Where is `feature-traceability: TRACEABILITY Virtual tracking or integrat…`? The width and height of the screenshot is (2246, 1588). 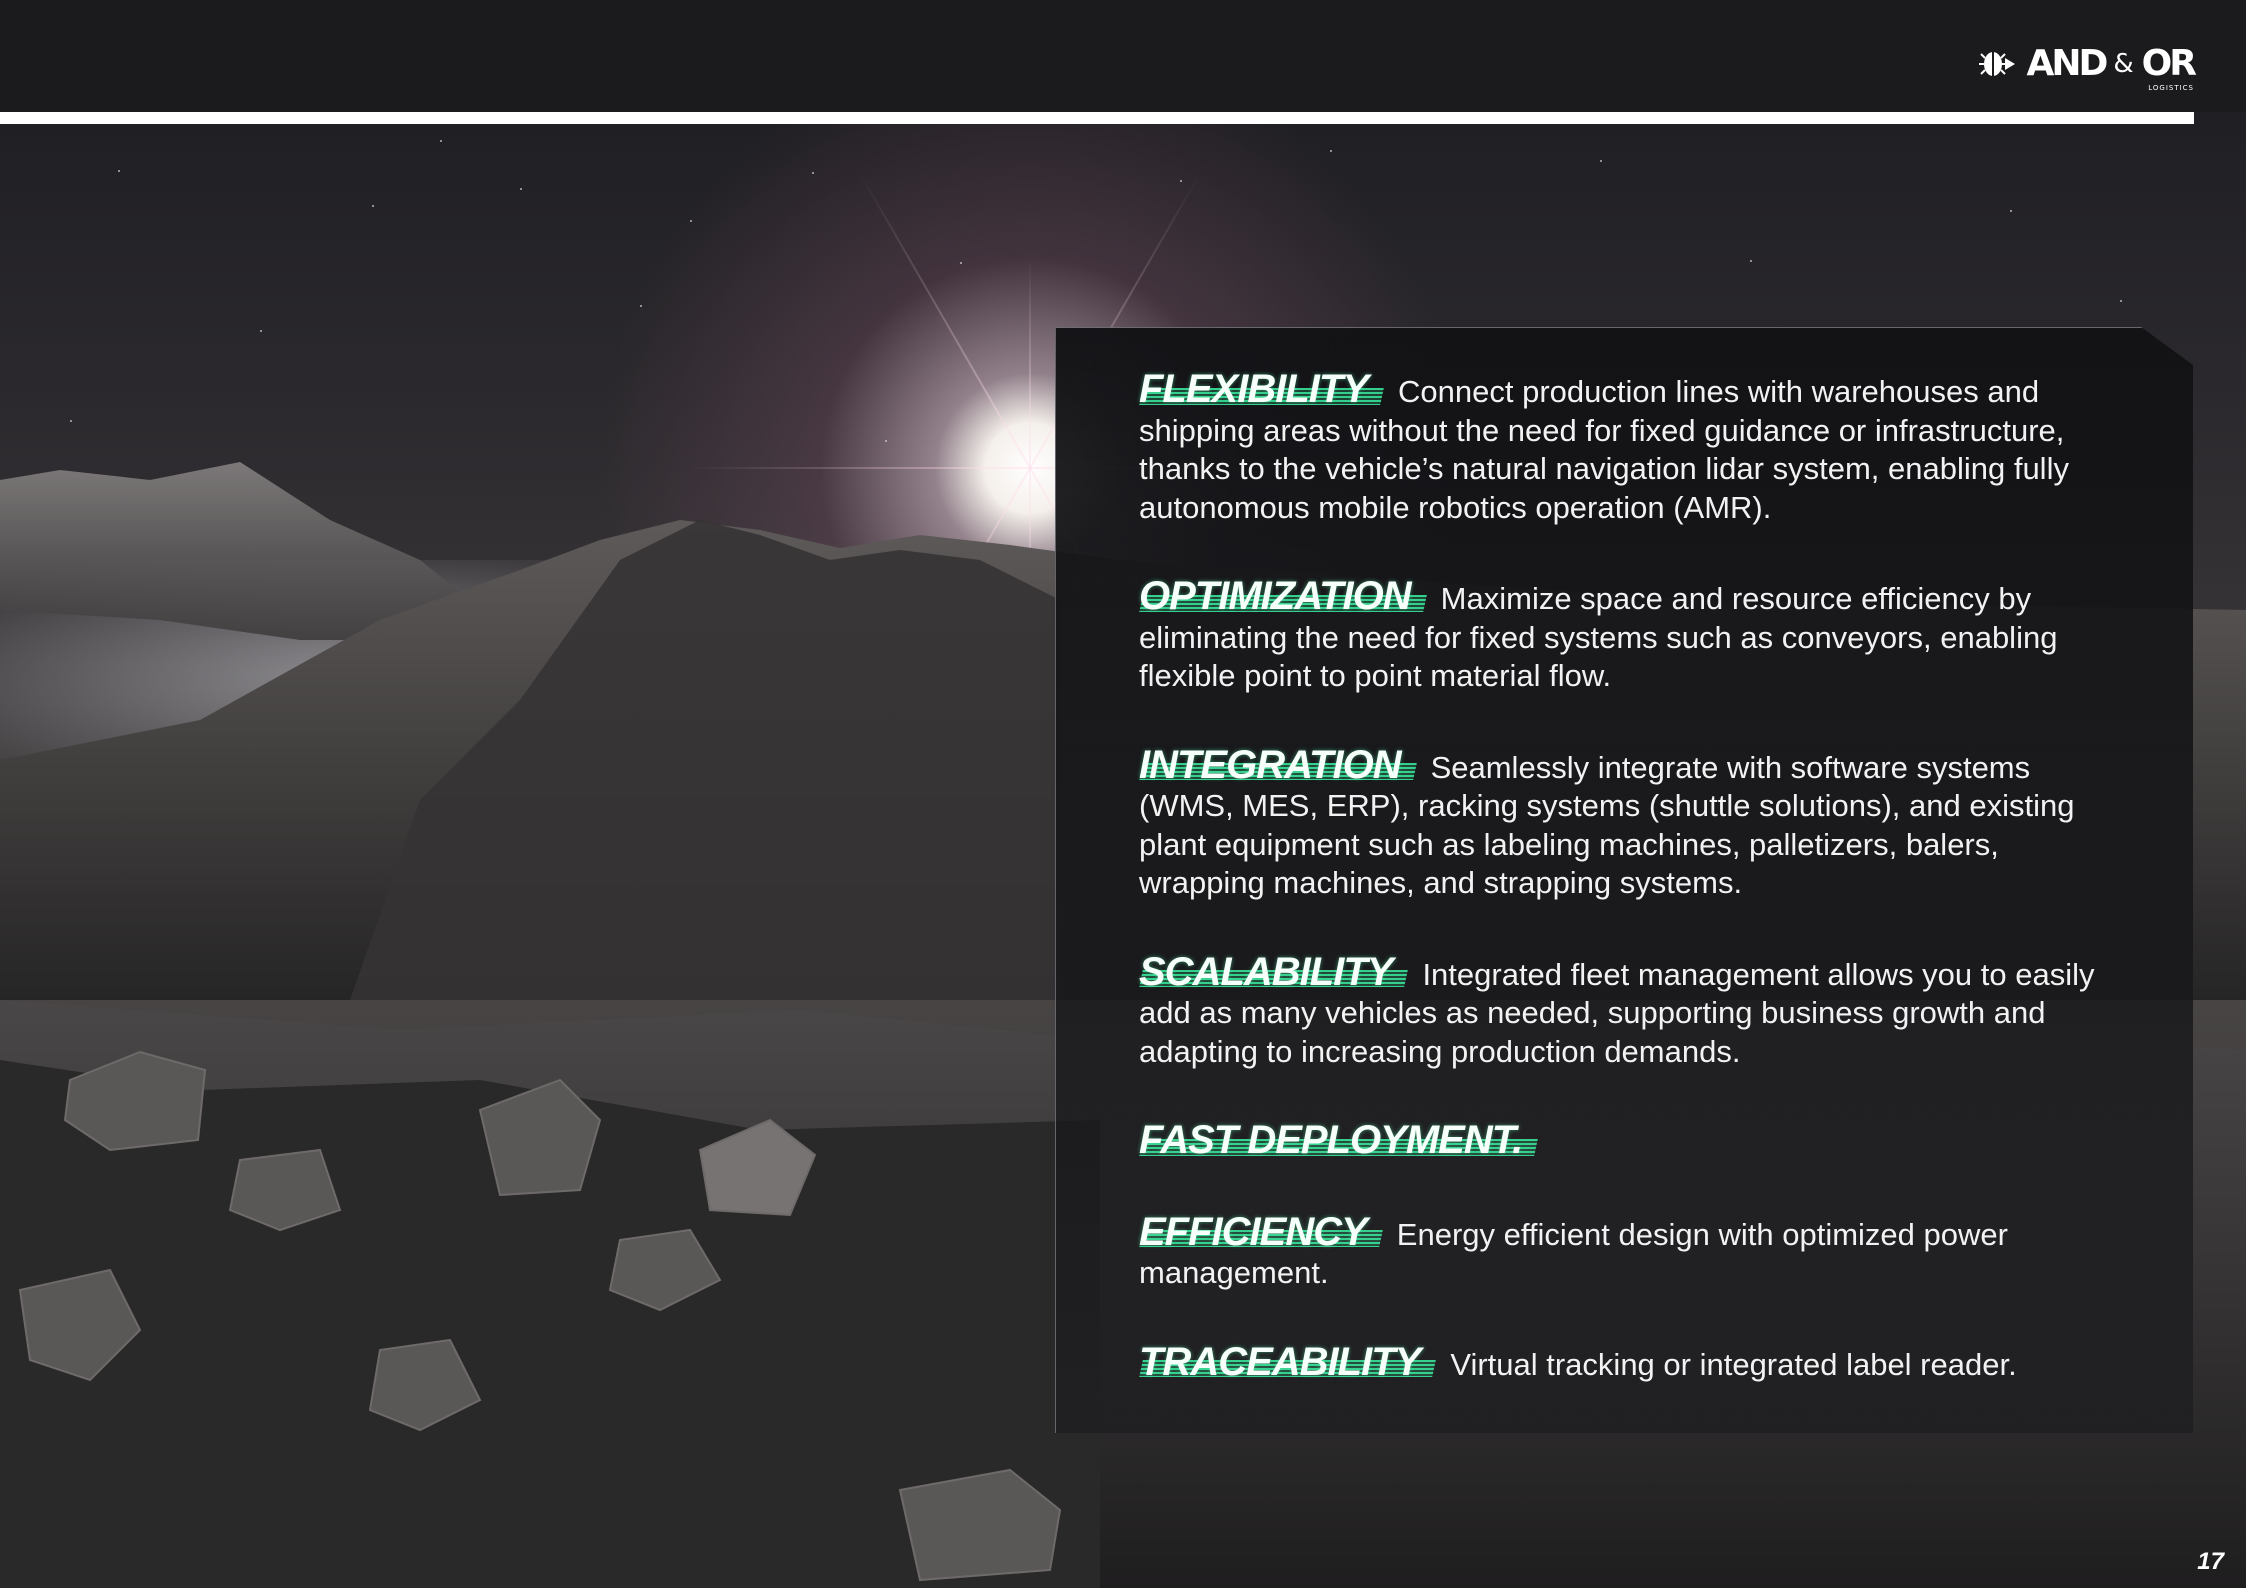 feature-traceability: TRACEABILITY Virtual tracking or integrat… is located at coordinates (1629, 1363).